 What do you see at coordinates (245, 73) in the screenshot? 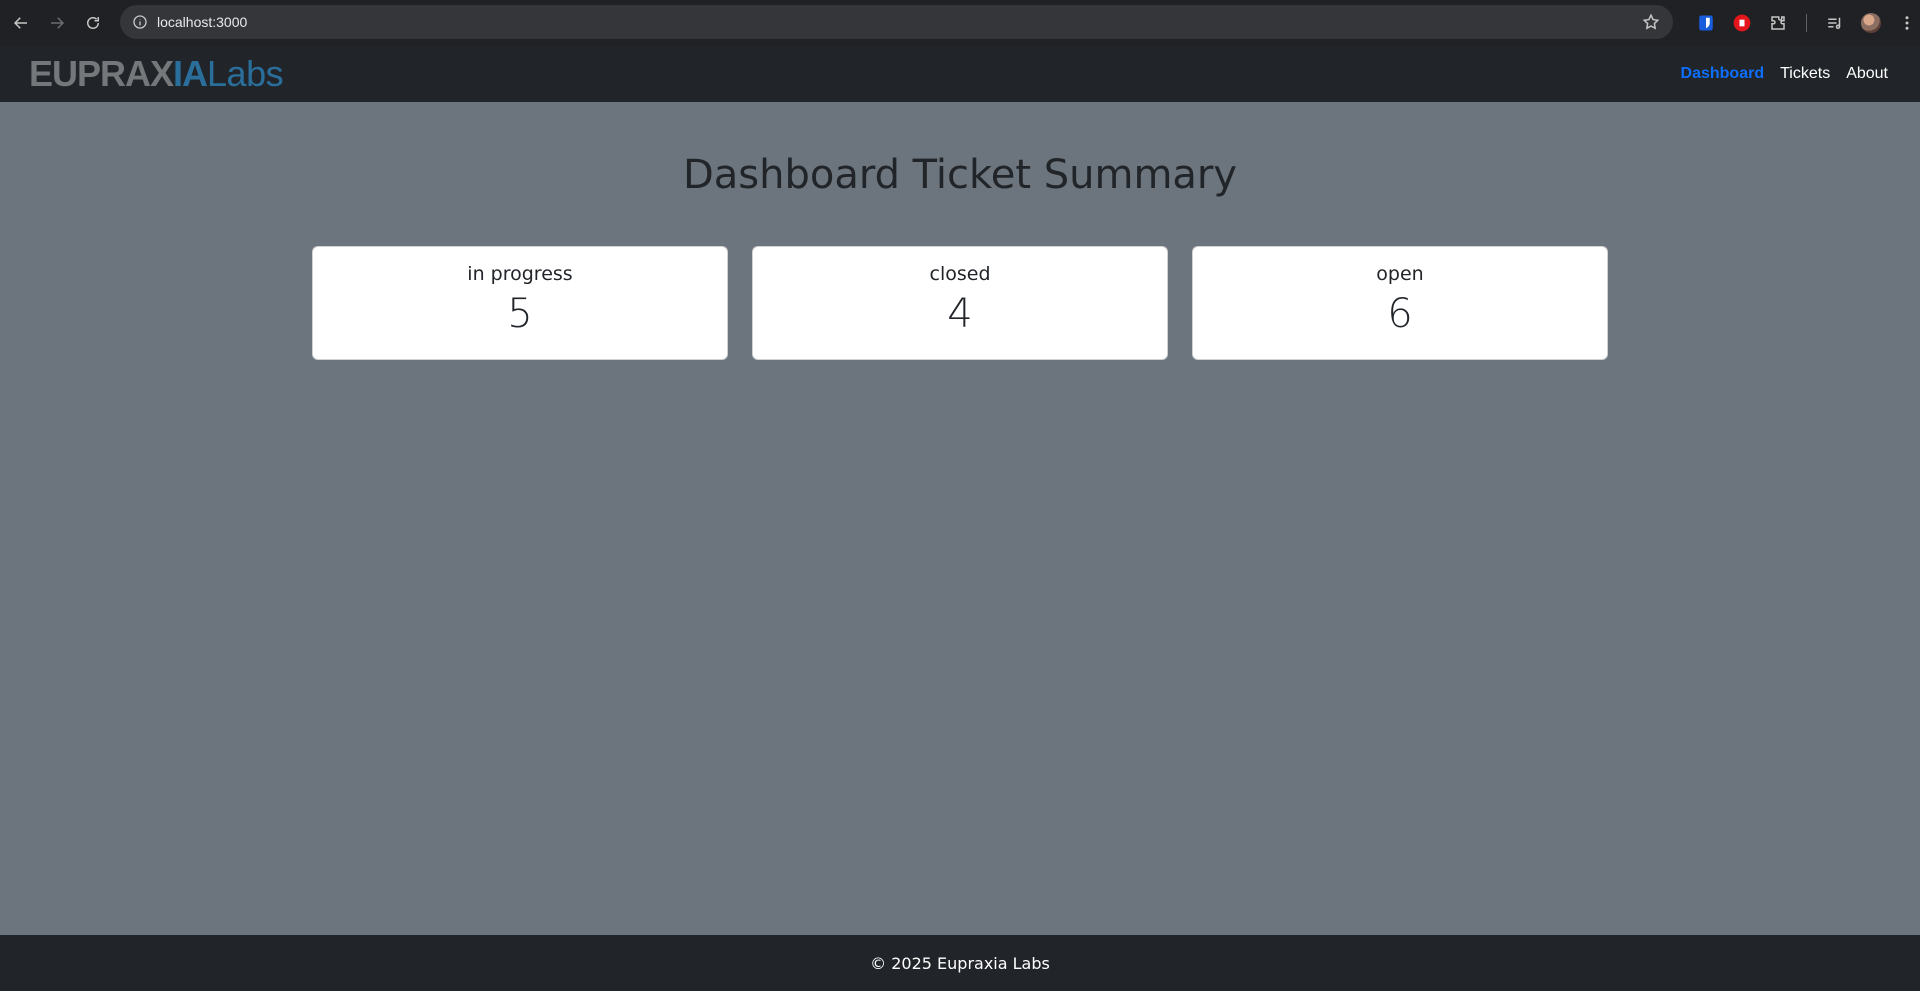
I see `brand-labs: Labs` at bounding box center [245, 73].